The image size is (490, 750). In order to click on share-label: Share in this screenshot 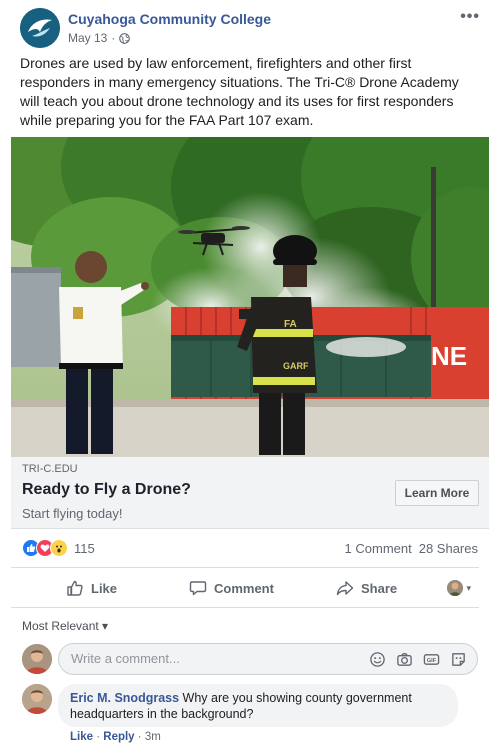, I will do `click(379, 588)`.